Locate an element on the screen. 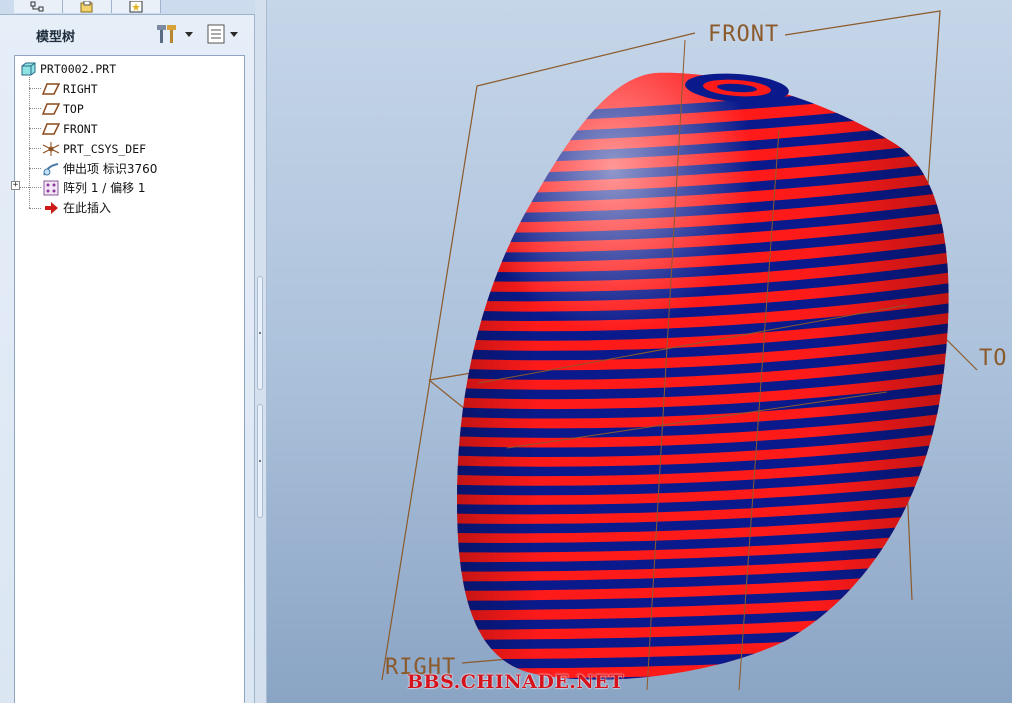 This screenshot has height=703, width=1012. tree-item-protrusion: 伸出项 标识3760 is located at coordinates (99, 168).